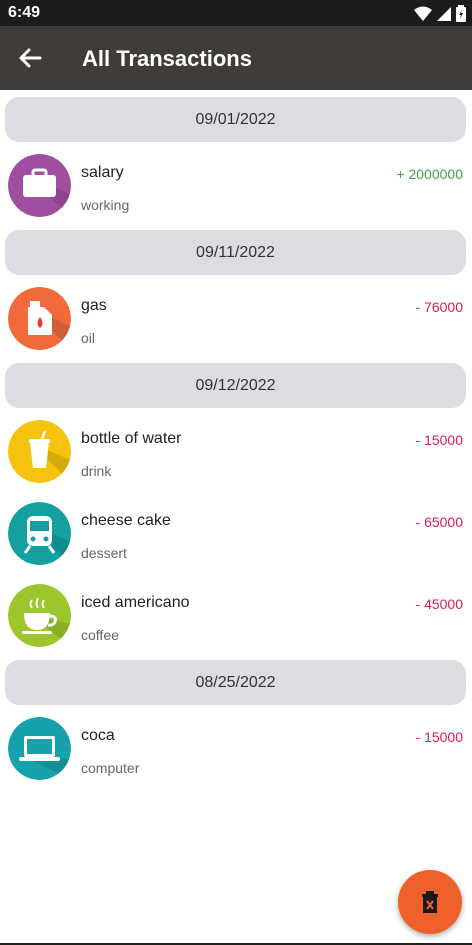 The image size is (472, 945). I want to click on transaction-item: cheese cake dessert - 65000, so click(236, 531).